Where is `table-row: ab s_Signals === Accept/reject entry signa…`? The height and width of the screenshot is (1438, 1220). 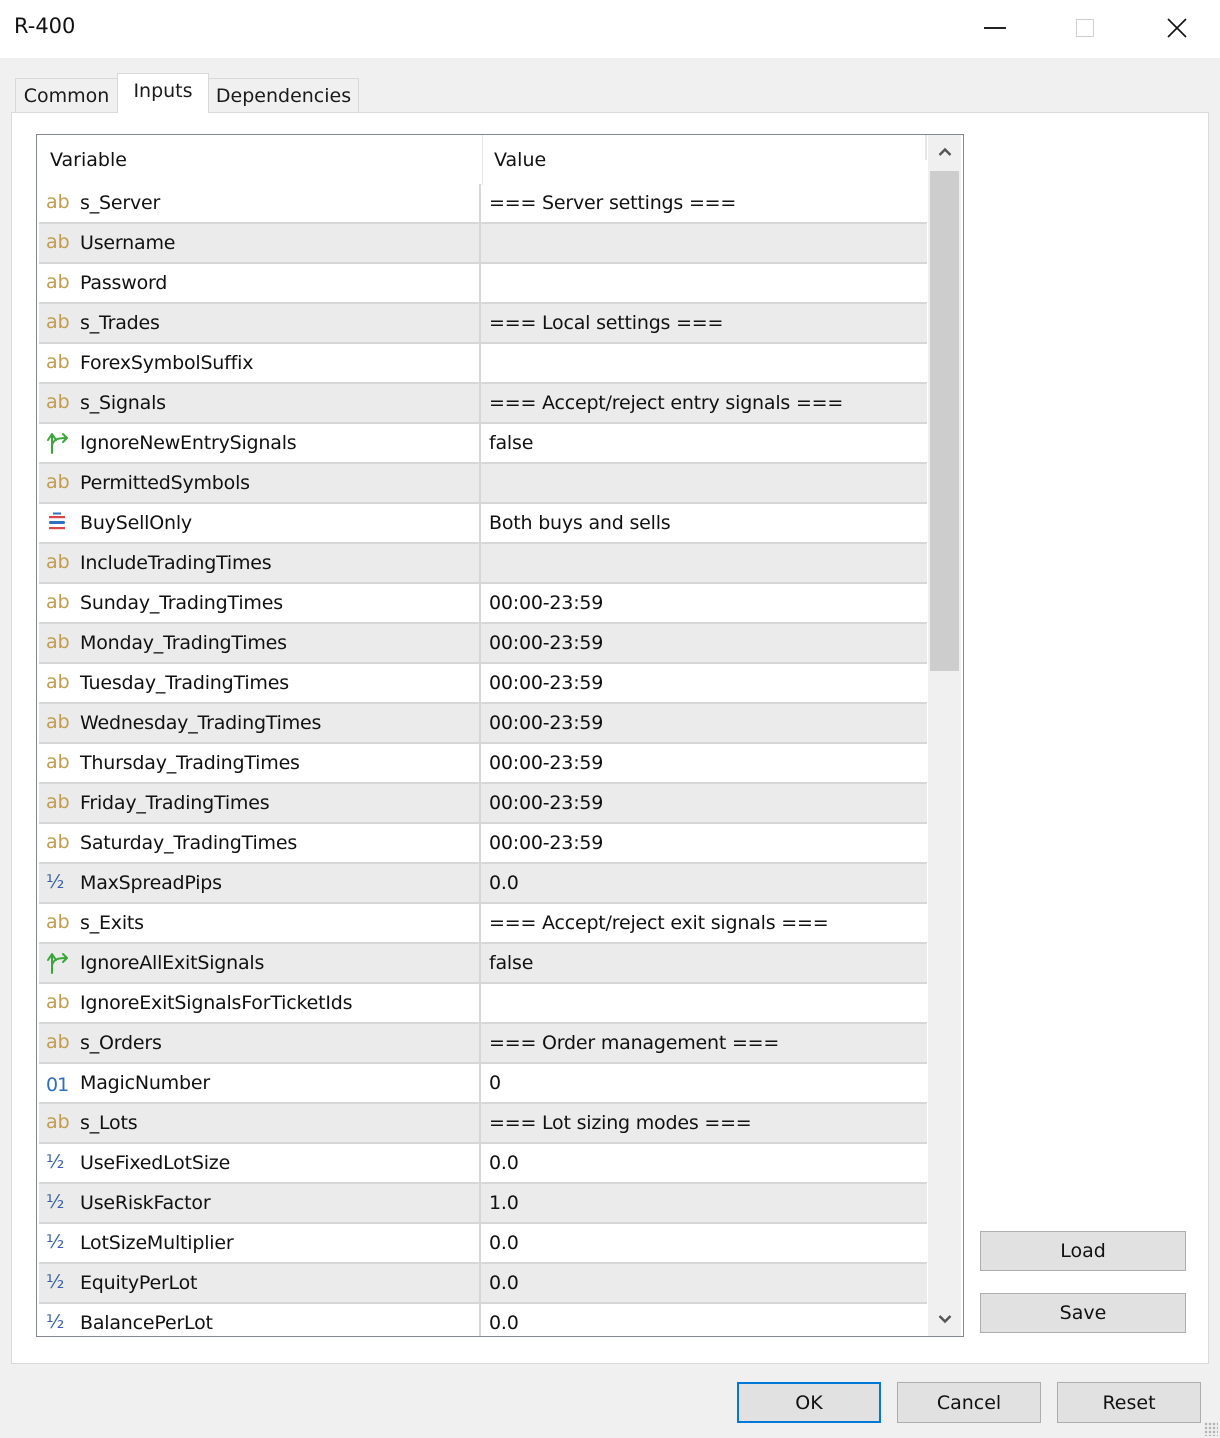 table-row: ab s_Signals === Accept/reject entry signa… is located at coordinates (483, 404).